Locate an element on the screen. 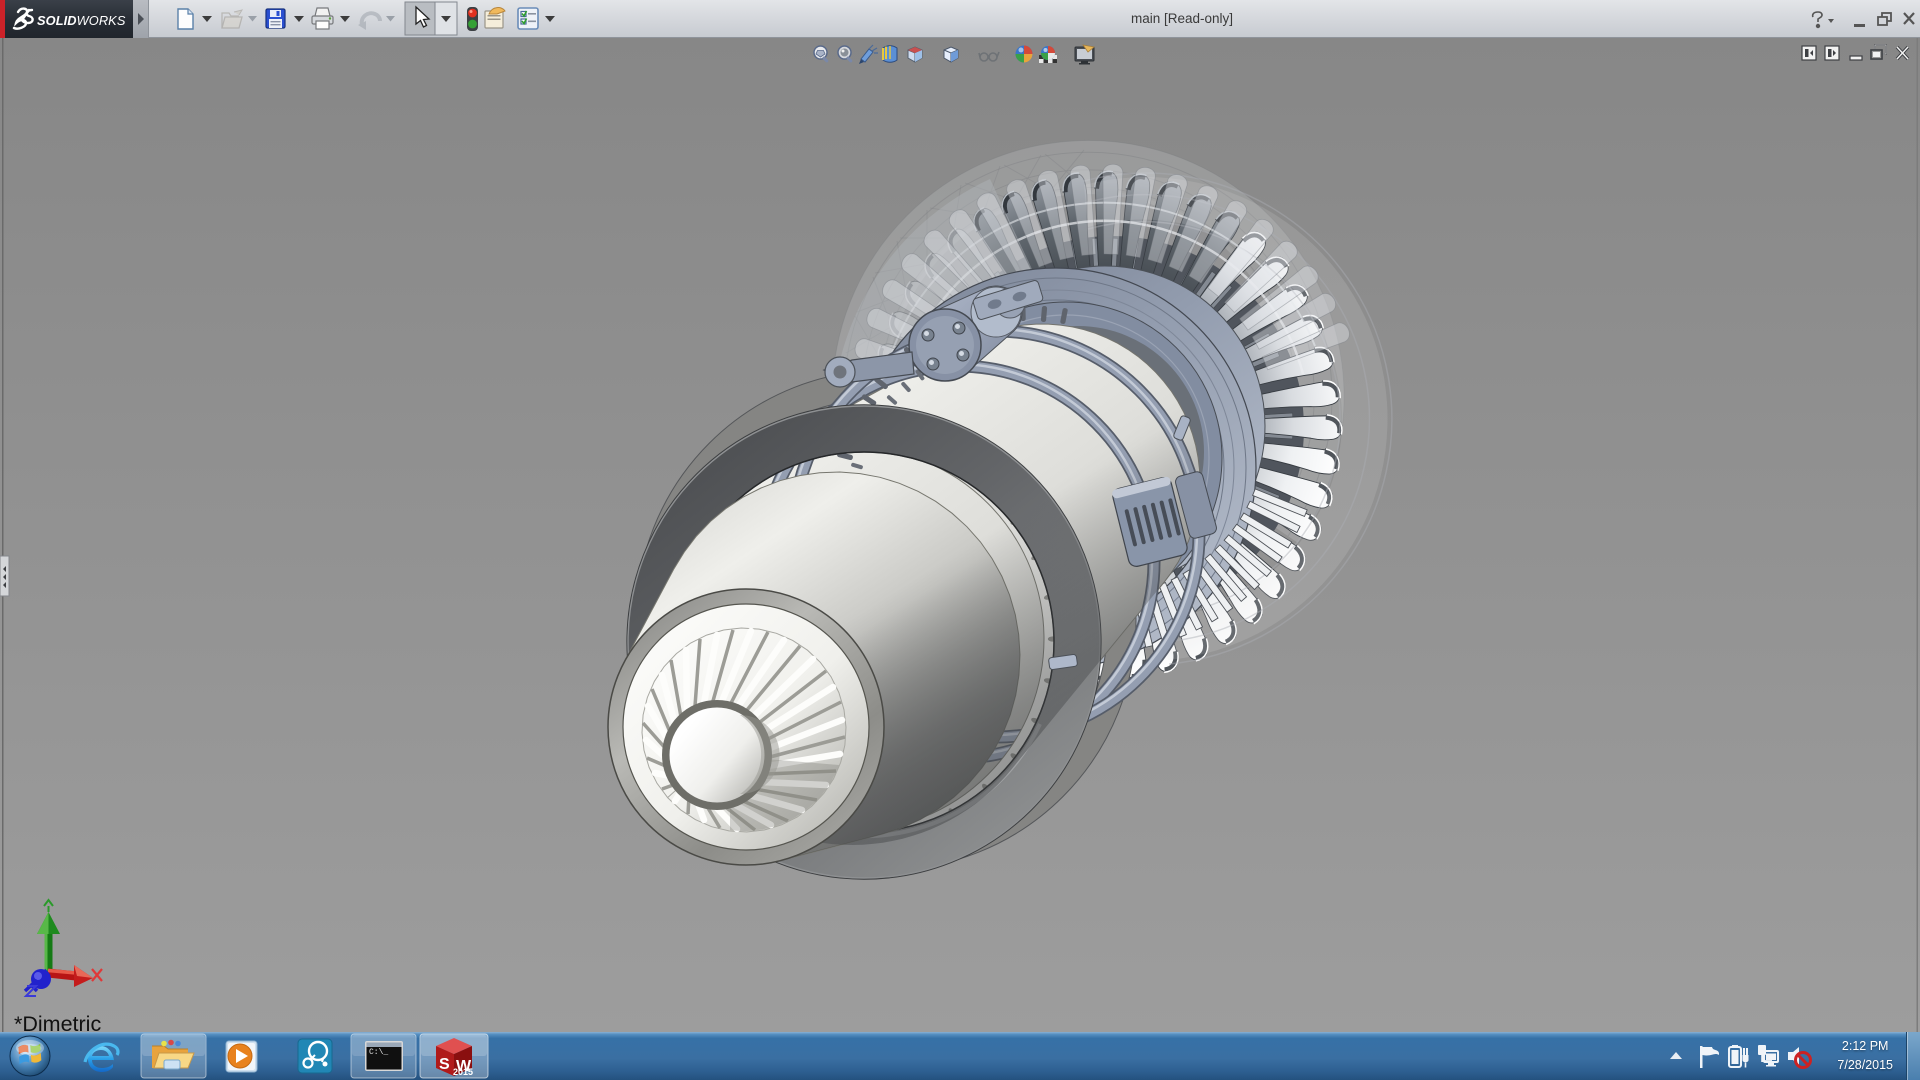 The width and height of the screenshot is (1920, 1080). svg-text: S is located at coordinates (444, 1064).